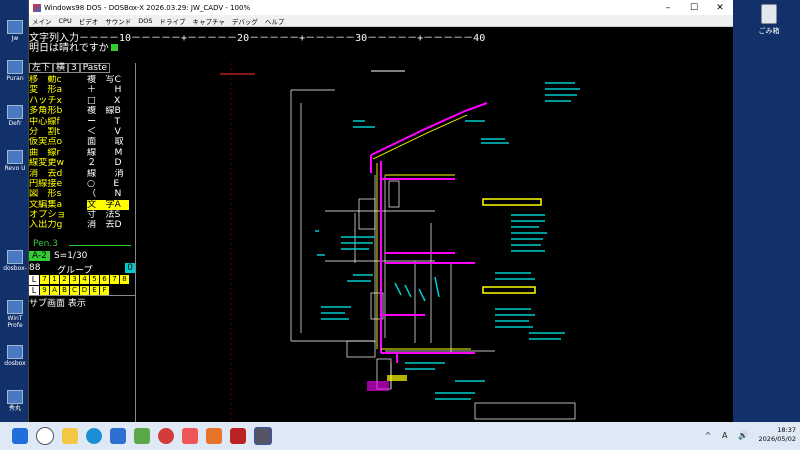 Image resolution: width=800 pixels, height=450 pixels. Describe the element at coordinates (118, 436) in the screenshot. I see `store-icon` at that location.